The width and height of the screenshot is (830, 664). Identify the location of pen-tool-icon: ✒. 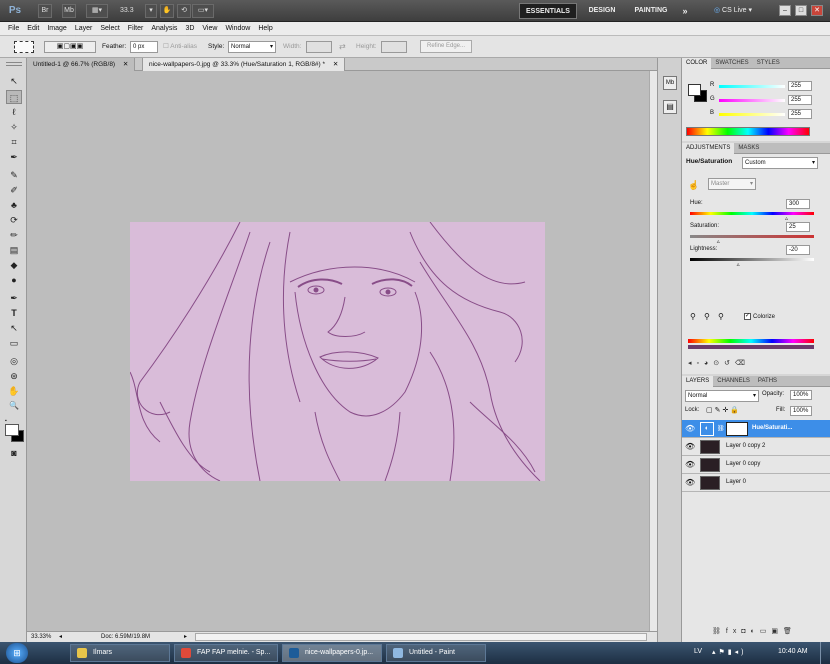
(14, 298).